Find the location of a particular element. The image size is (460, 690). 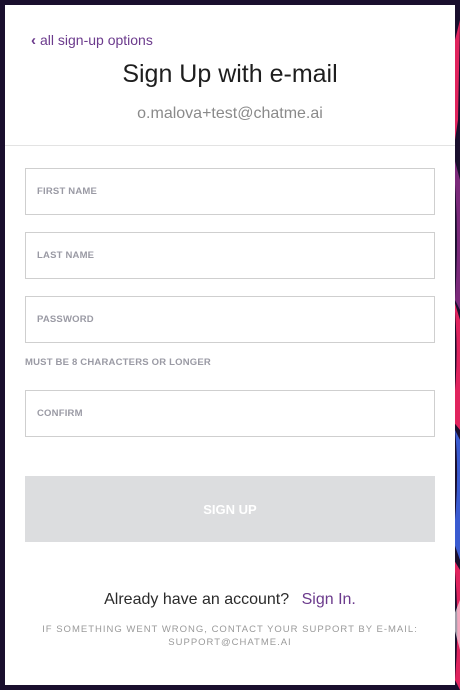

first-name-input is located at coordinates (230, 191).